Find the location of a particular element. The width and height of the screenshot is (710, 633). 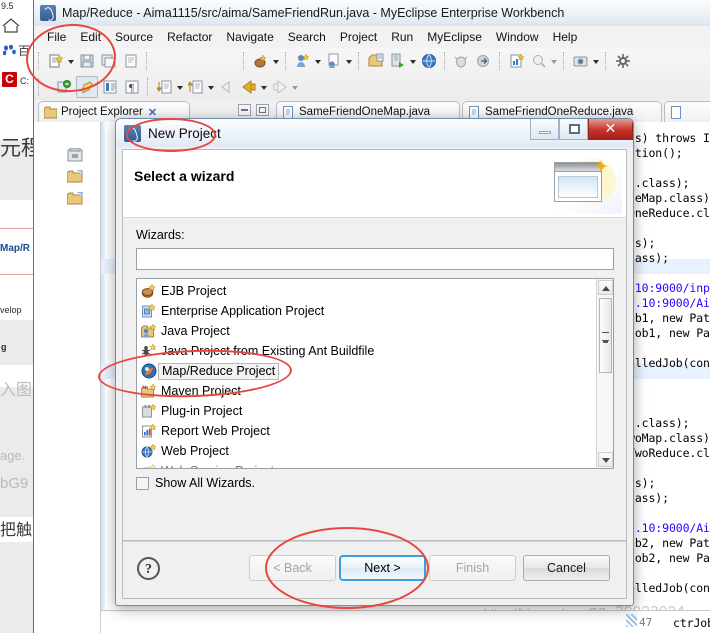

list-item: Java Project is located at coordinates (366, 331).